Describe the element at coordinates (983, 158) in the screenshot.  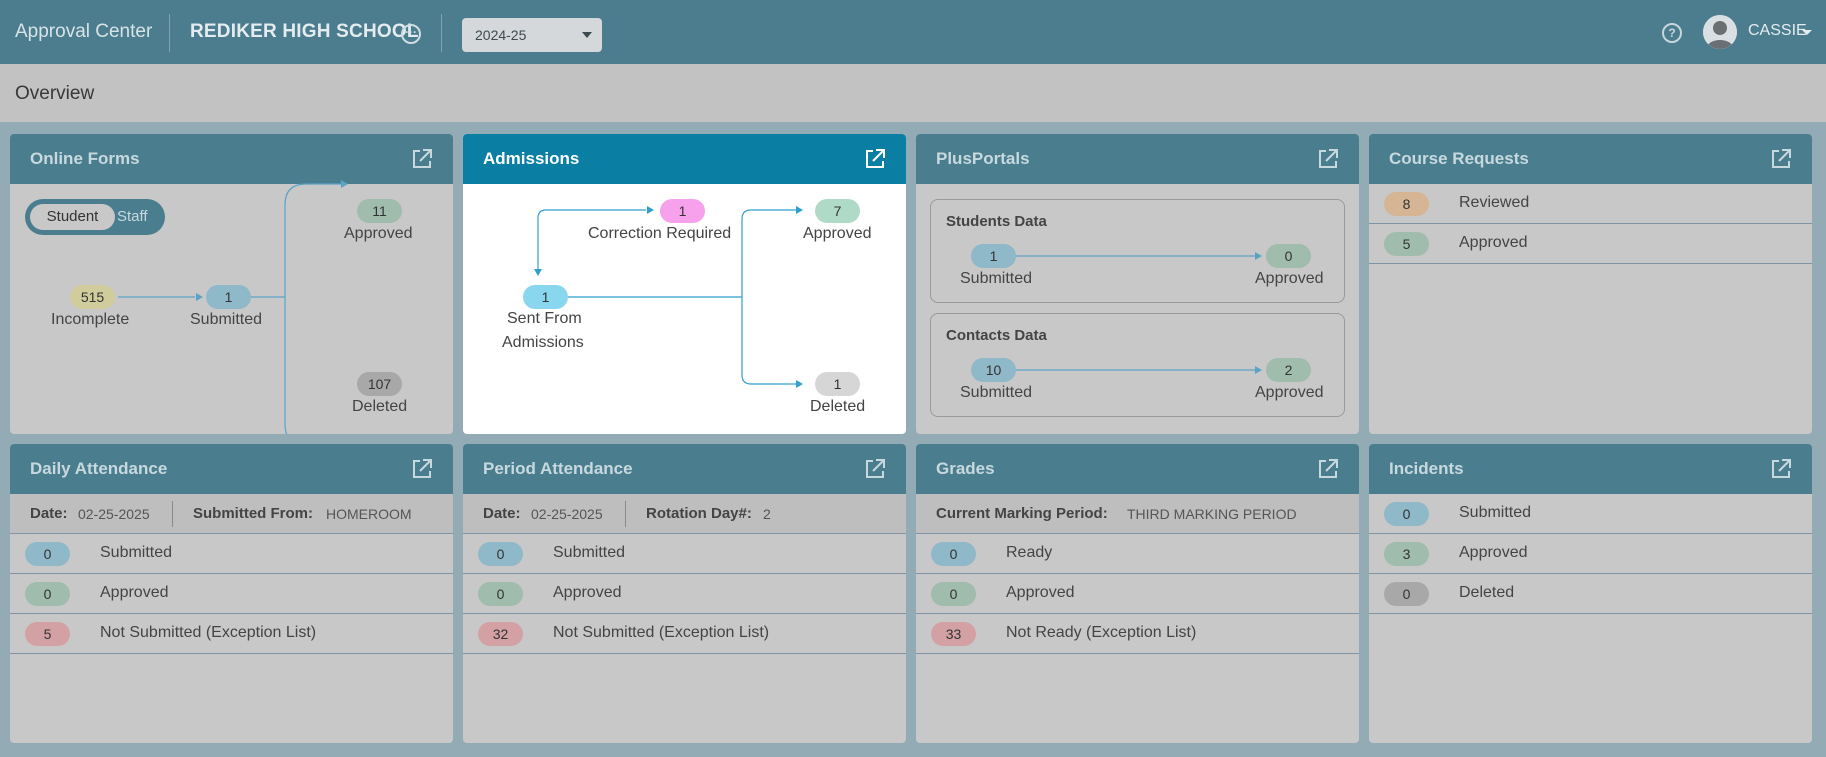
I see `card-title: PlusPortals` at that location.